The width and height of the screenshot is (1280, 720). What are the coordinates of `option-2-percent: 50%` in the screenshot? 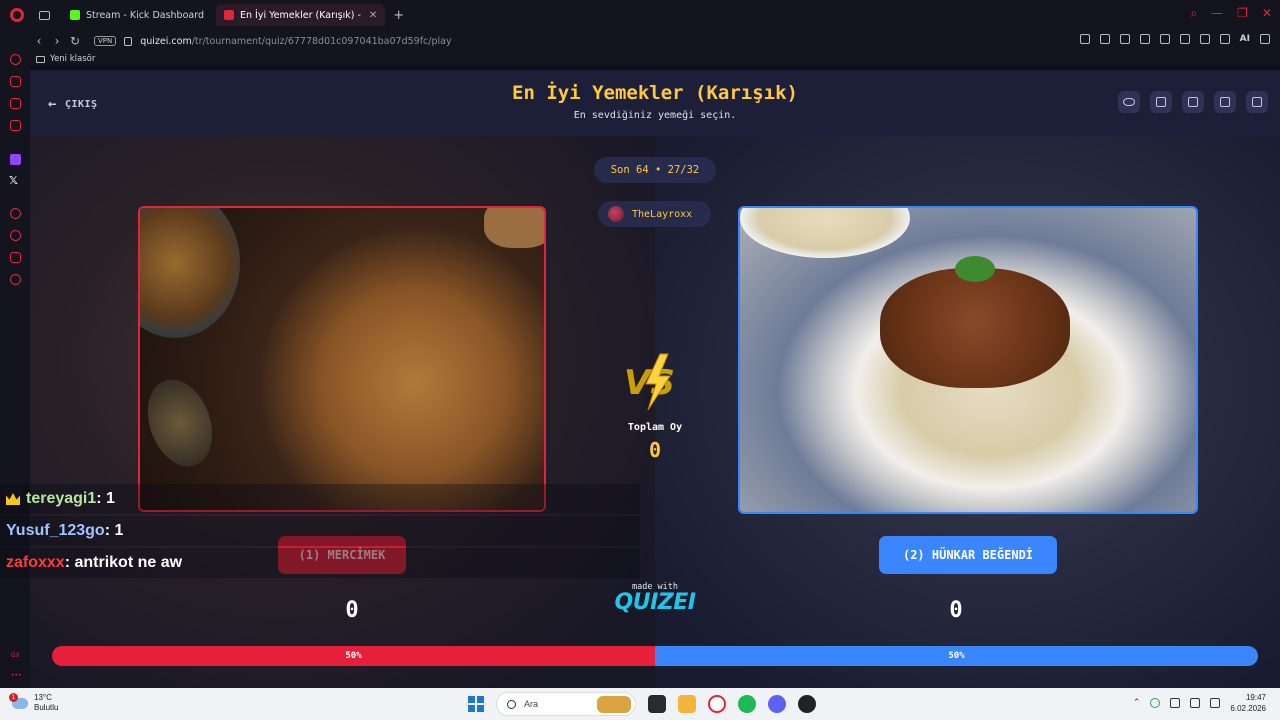 It's located at (956, 656).